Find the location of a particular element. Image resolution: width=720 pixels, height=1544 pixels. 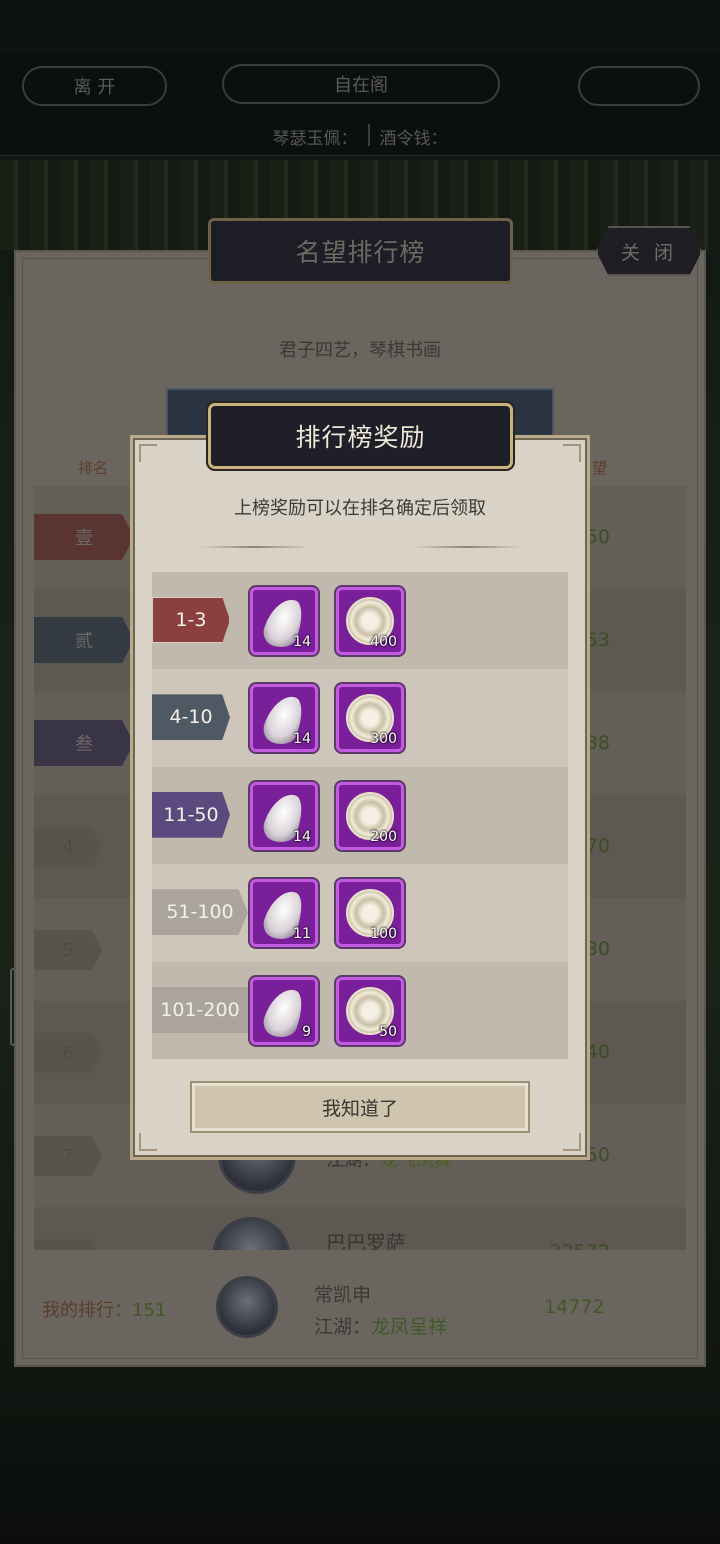

side-handle is located at coordinates (13, 1007).